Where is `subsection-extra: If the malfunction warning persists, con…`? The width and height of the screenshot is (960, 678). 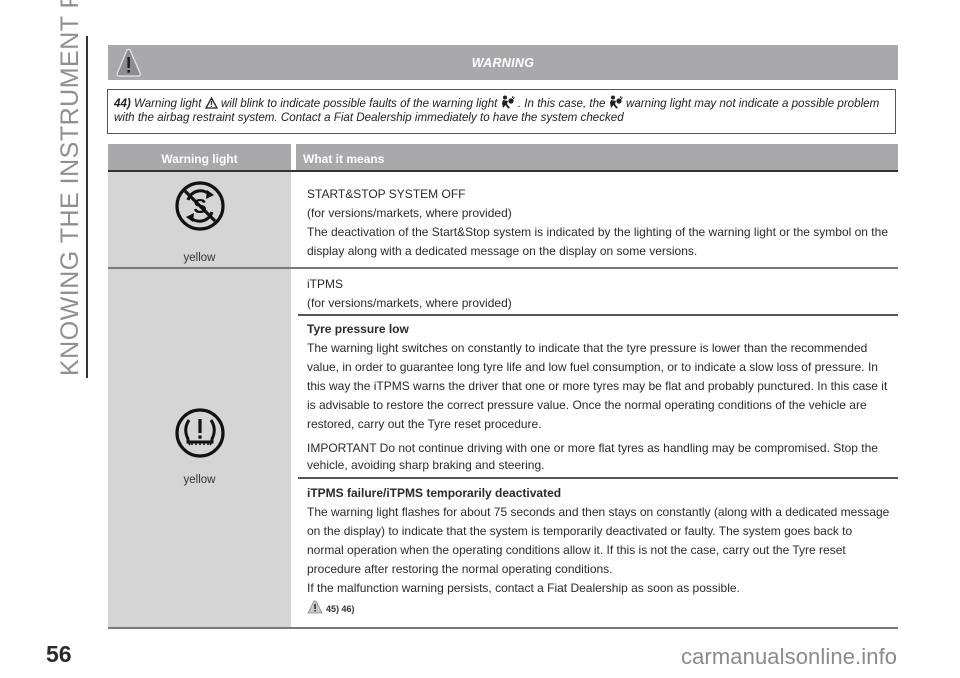
subsection-extra: If the malfunction warning persists, con… is located at coordinates (523, 588).